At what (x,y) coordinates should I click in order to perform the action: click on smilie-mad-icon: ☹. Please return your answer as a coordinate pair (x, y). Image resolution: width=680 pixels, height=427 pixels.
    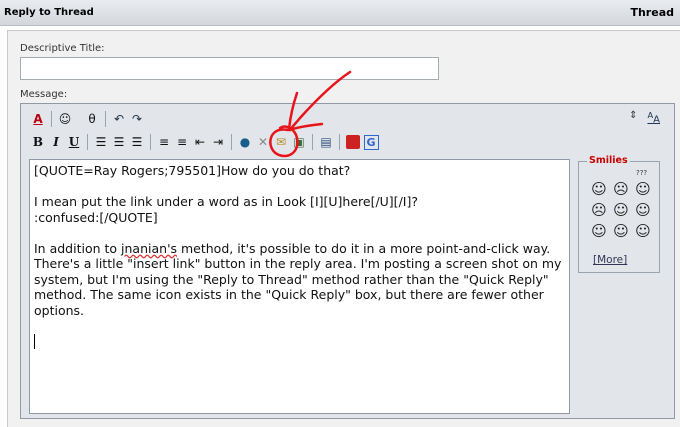
    Looking at the image, I should click on (599, 210).